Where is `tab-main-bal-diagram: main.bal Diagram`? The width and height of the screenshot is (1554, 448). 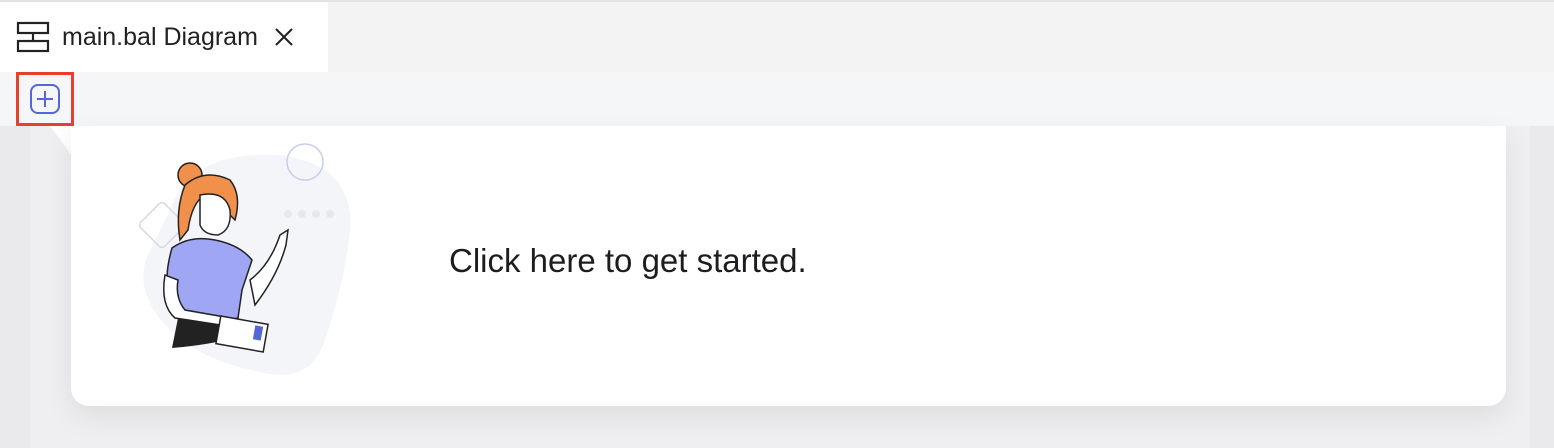
tab-main-bal-diagram: main.bal Diagram is located at coordinates (164, 37).